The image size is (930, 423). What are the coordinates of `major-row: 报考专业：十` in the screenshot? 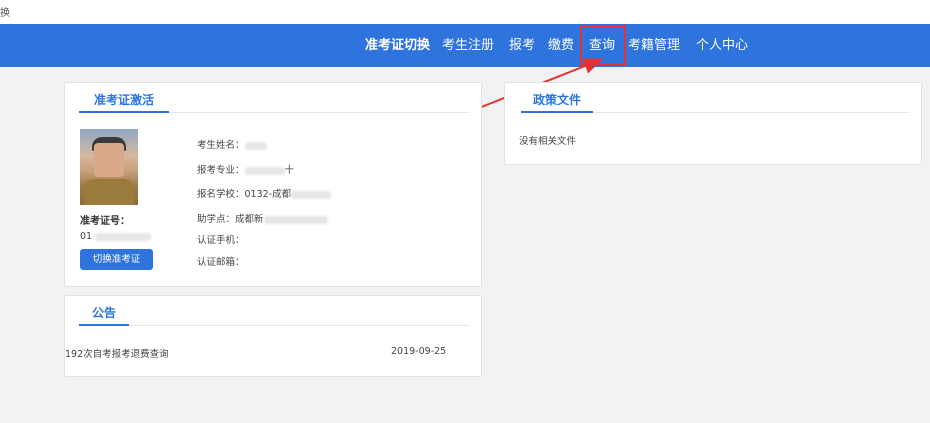 It's located at (246, 170).